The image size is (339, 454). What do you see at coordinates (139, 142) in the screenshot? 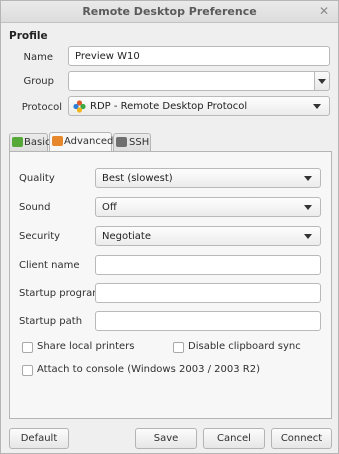
I see `tab-ssh-label: SSH` at bounding box center [139, 142].